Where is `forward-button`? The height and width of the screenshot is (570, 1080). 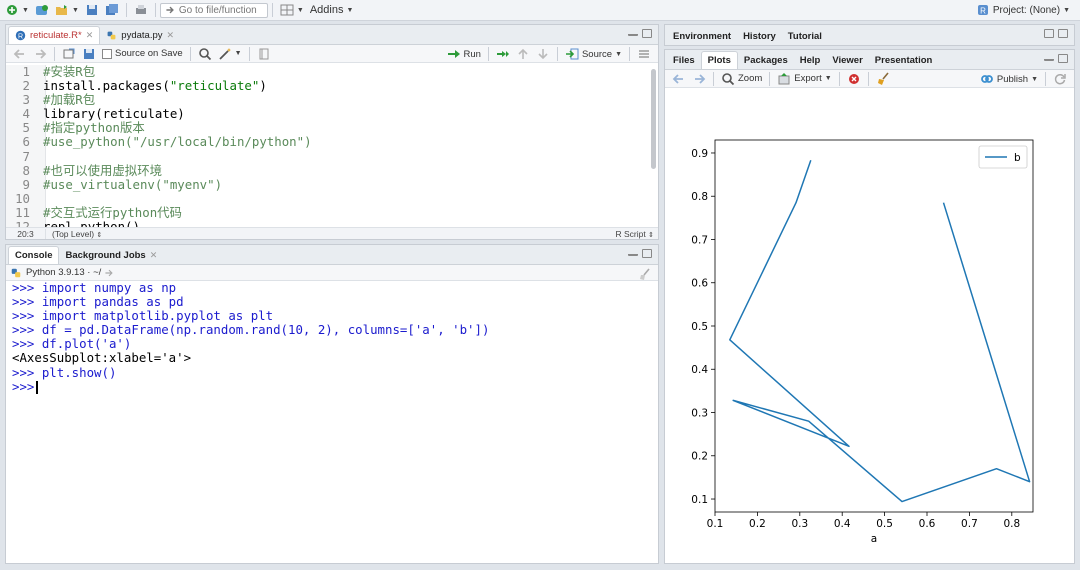 forward-button is located at coordinates (40, 54).